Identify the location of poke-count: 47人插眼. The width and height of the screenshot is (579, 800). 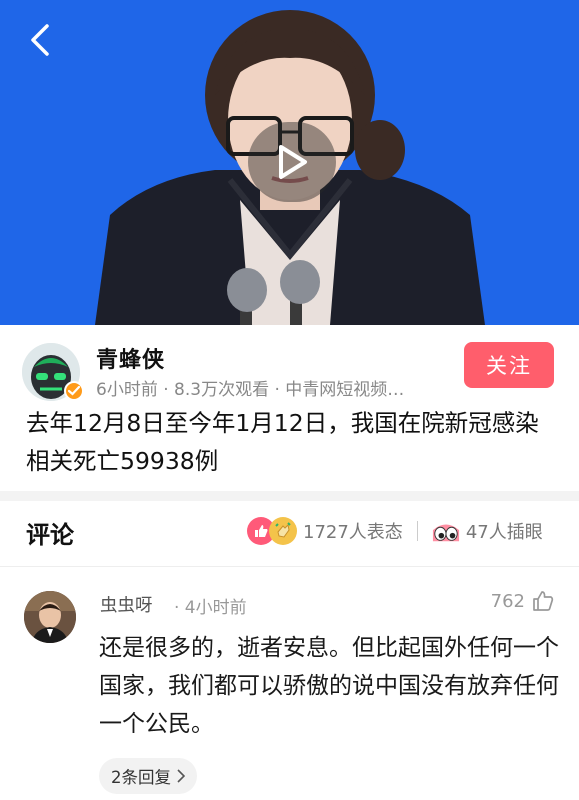
(504, 532).